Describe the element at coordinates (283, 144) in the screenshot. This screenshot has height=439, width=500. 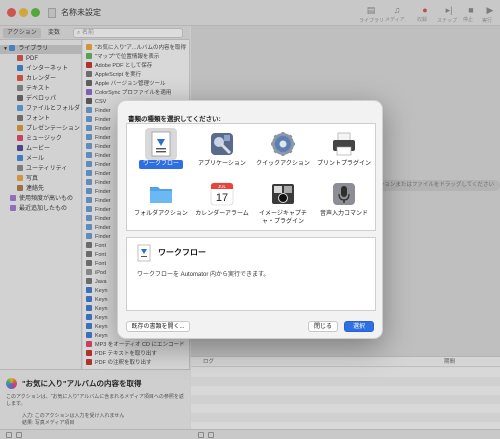
I see `quick-action-gear-icon` at that location.